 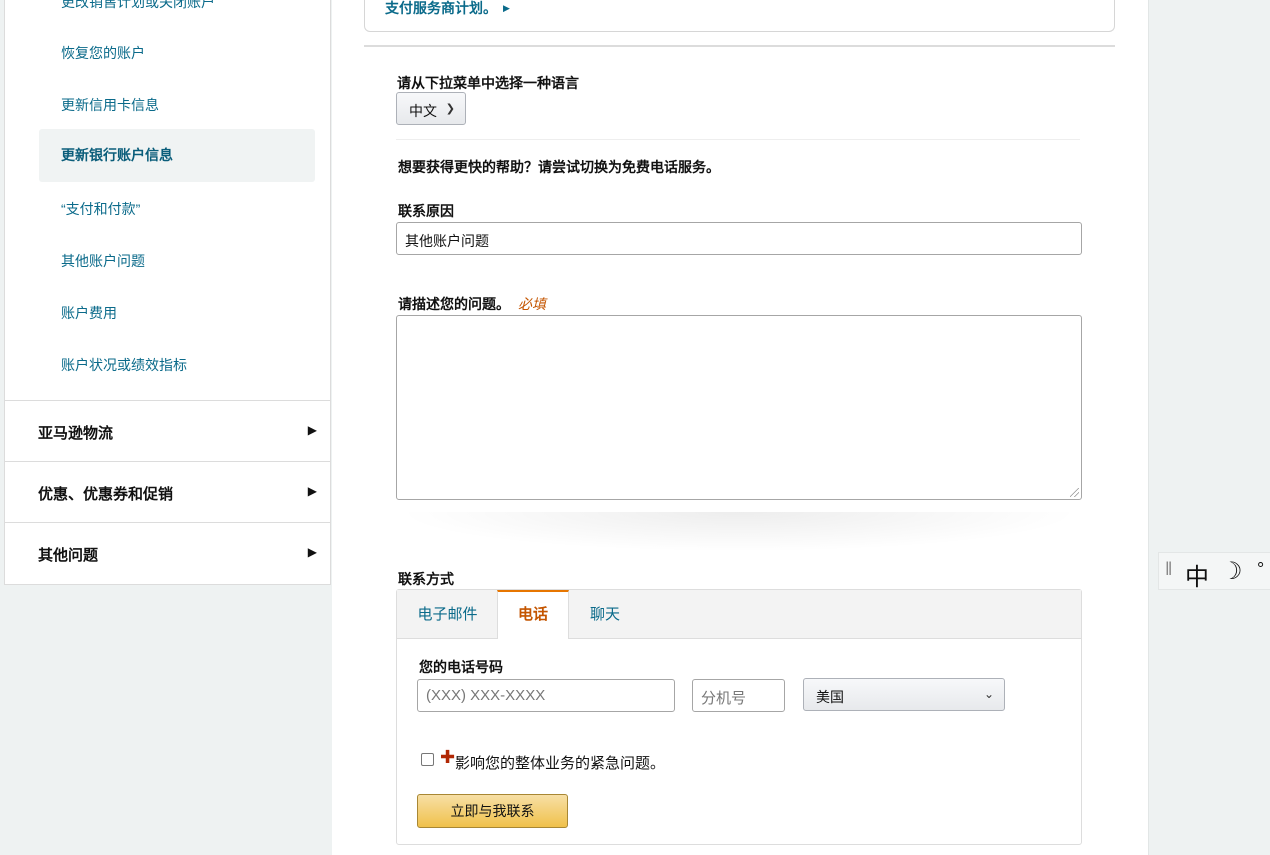 What do you see at coordinates (447, 614) in the screenshot?
I see `tab-email: 电子邮件` at bounding box center [447, 614].